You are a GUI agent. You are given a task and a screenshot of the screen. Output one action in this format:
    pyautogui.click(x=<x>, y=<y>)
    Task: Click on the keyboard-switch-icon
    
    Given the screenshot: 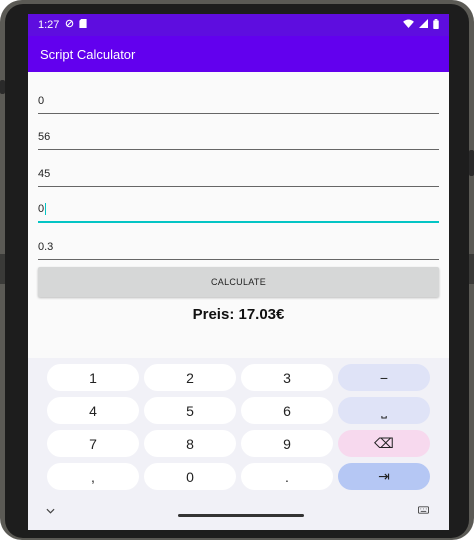 What is the action you would take?
    pyautogui.click(x=423, y=511)
    